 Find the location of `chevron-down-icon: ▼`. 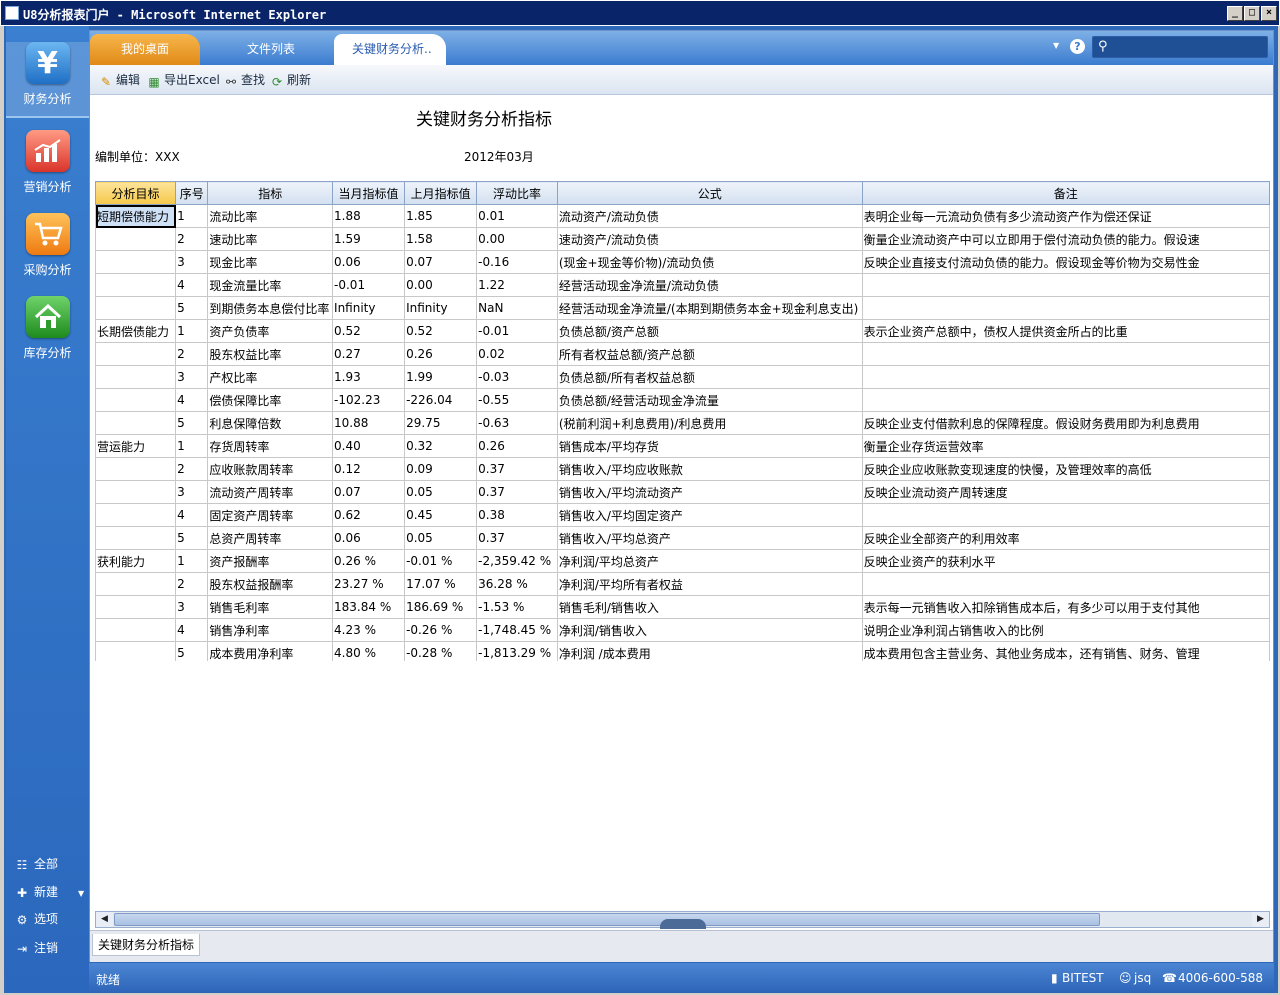

chevron-down-icon: ▼ is located at coordinates (81, 893).